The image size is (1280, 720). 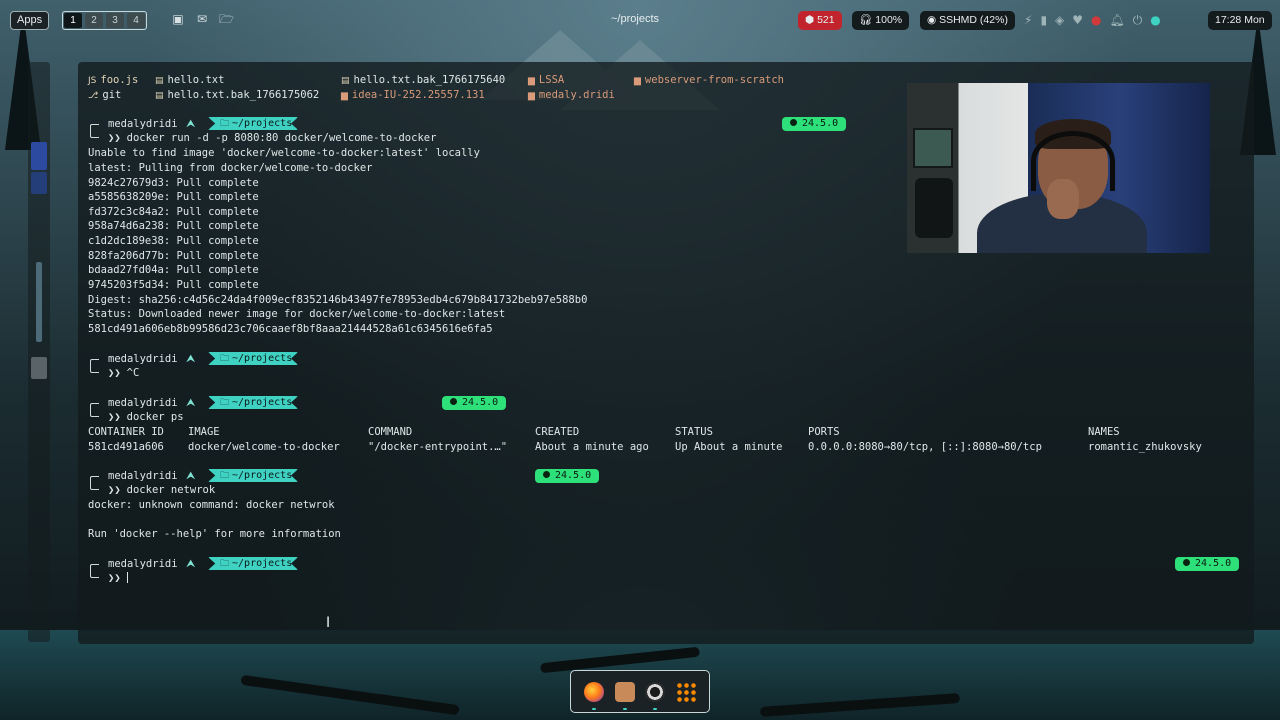 What do you see at coordinates (557, 432) in the screenshot?
I see `column-header: CREATED` at bounding box center [557, 432].